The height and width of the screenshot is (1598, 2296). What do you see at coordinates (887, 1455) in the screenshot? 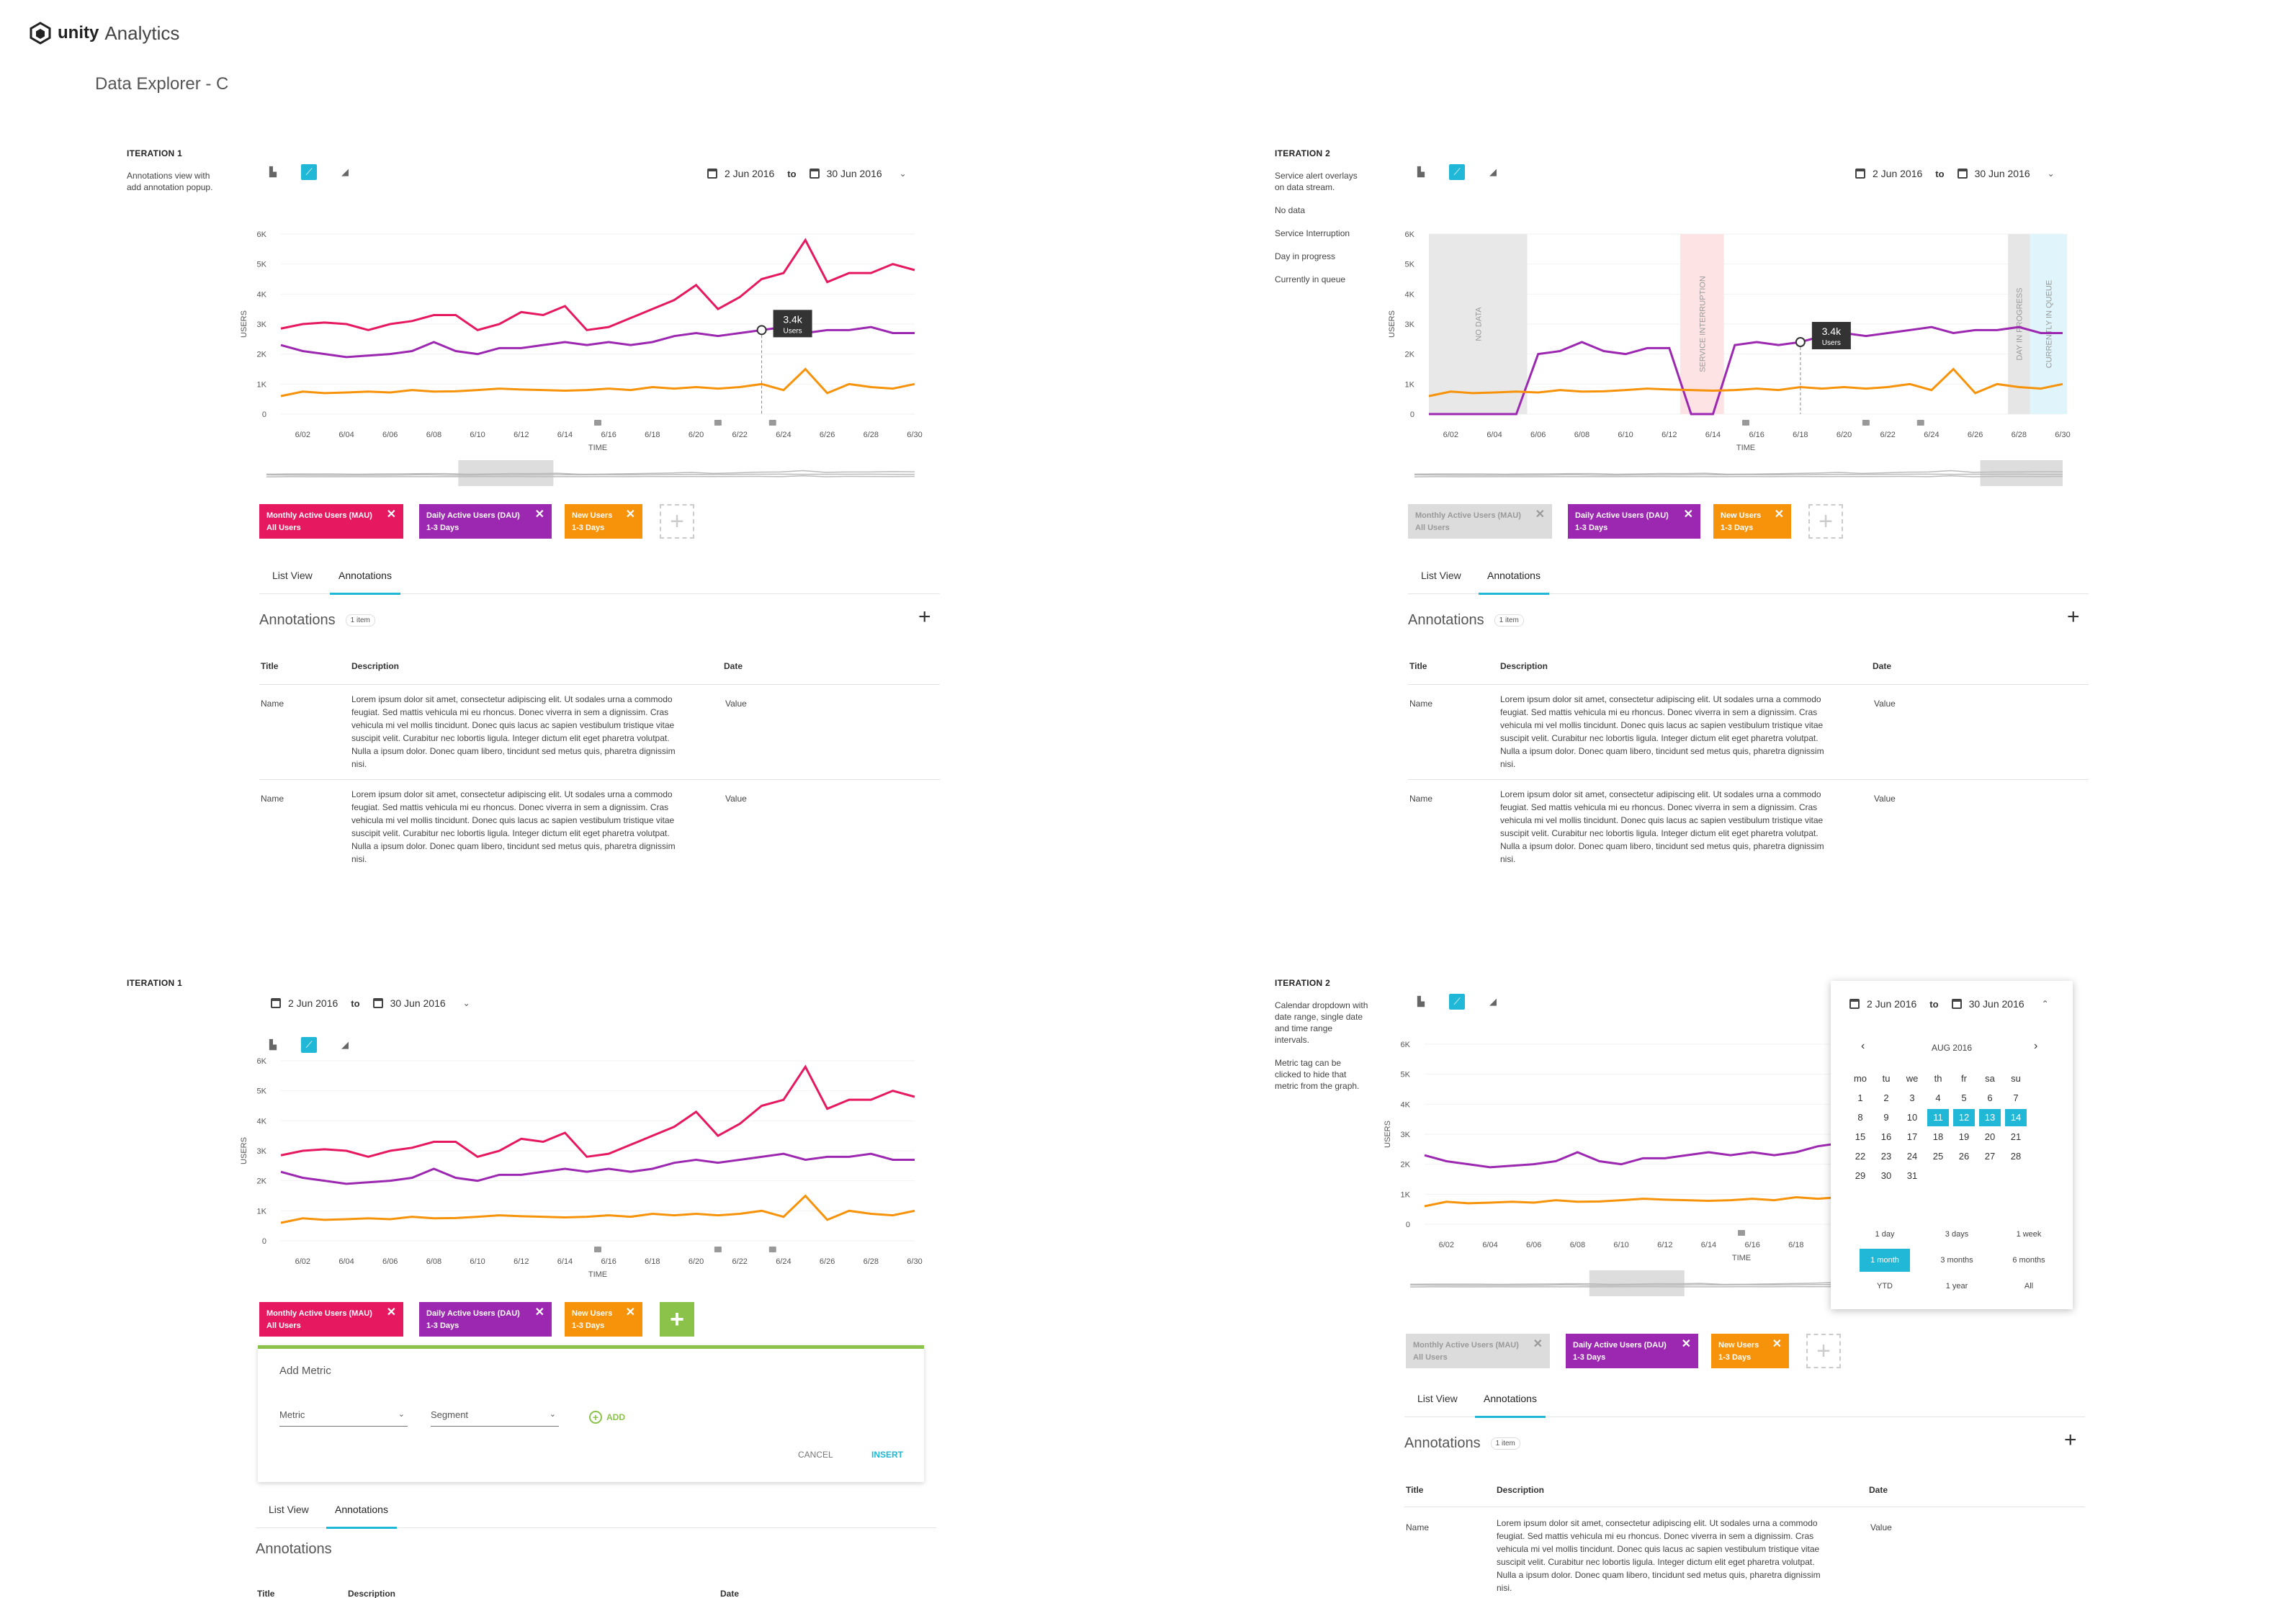
I see `insert-button: INSERT` at bounding box center [887, 1455].